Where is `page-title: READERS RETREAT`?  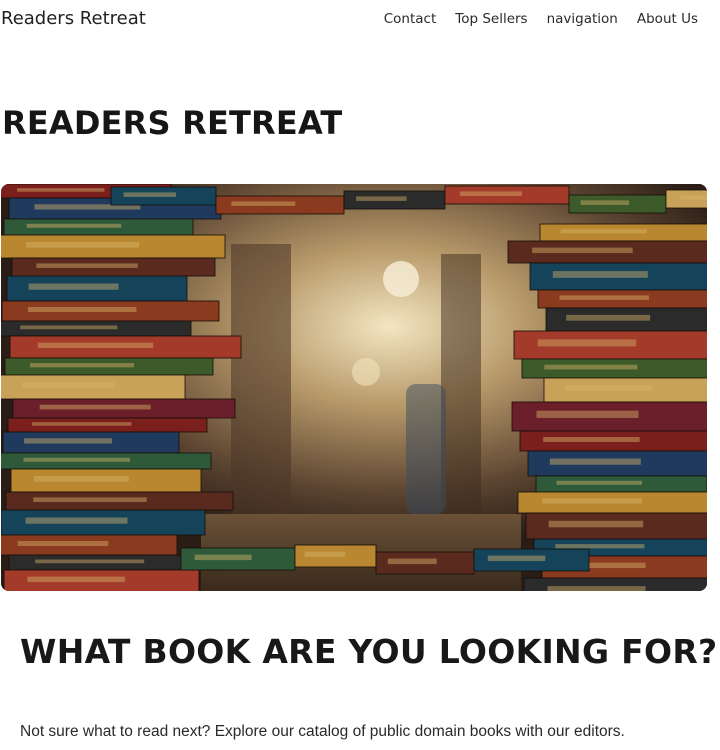
page-title: READERS RETREAT is located at coordinates (172, 123).